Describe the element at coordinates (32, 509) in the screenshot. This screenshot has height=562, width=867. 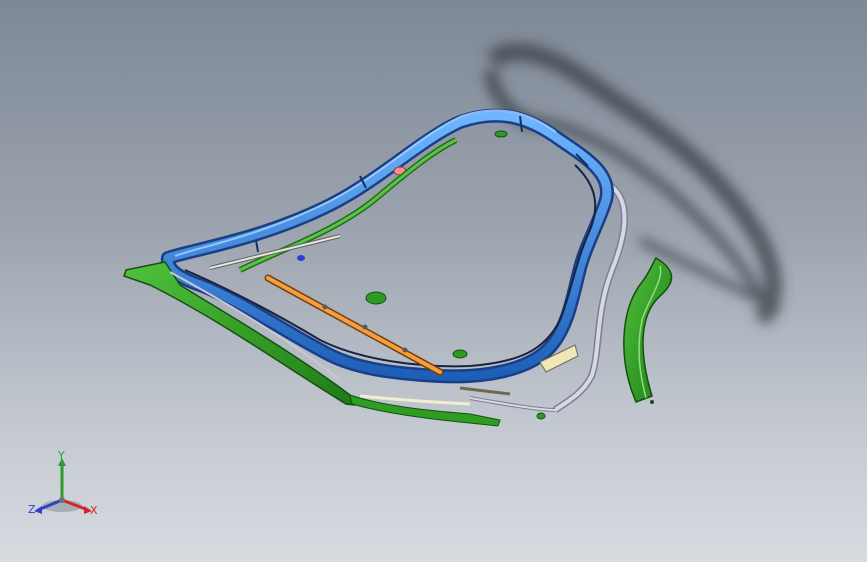
I see `z-axis-label: Z` at that location.